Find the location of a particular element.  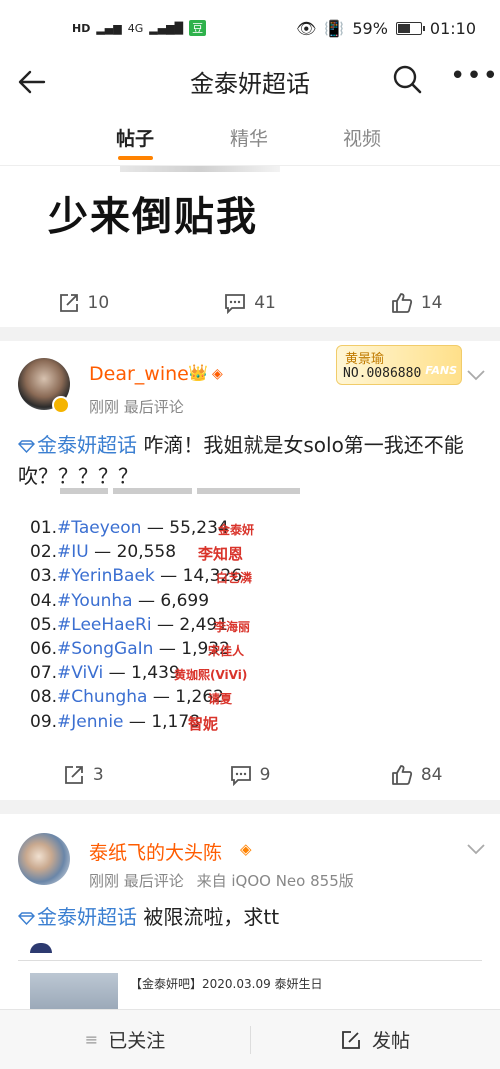

post3-meta: 刚刚 最后评论 来自 iQOO Neo 855版 is located at coordinates (221, 880).